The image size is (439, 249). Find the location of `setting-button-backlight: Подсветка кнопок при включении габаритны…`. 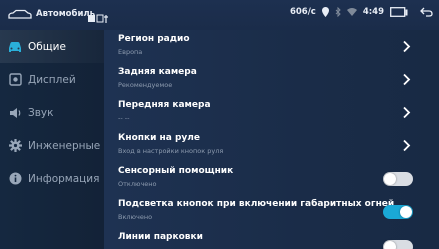

setting-button-backlight: Подсветка кнопок при включении габаритны… is located at coordinates (271, 211).